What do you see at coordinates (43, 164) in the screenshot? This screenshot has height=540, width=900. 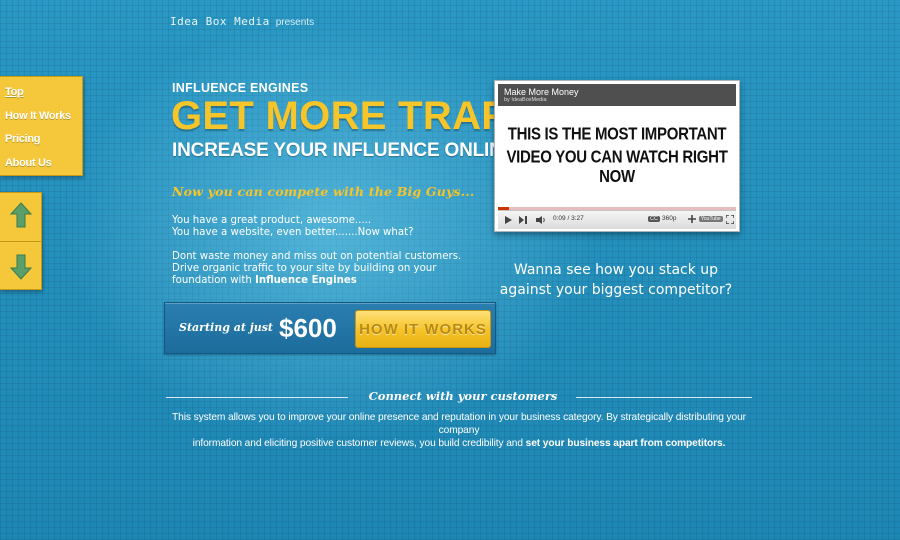 I see `nav-item-about-us: About Us` at bounding box center [43, 164].